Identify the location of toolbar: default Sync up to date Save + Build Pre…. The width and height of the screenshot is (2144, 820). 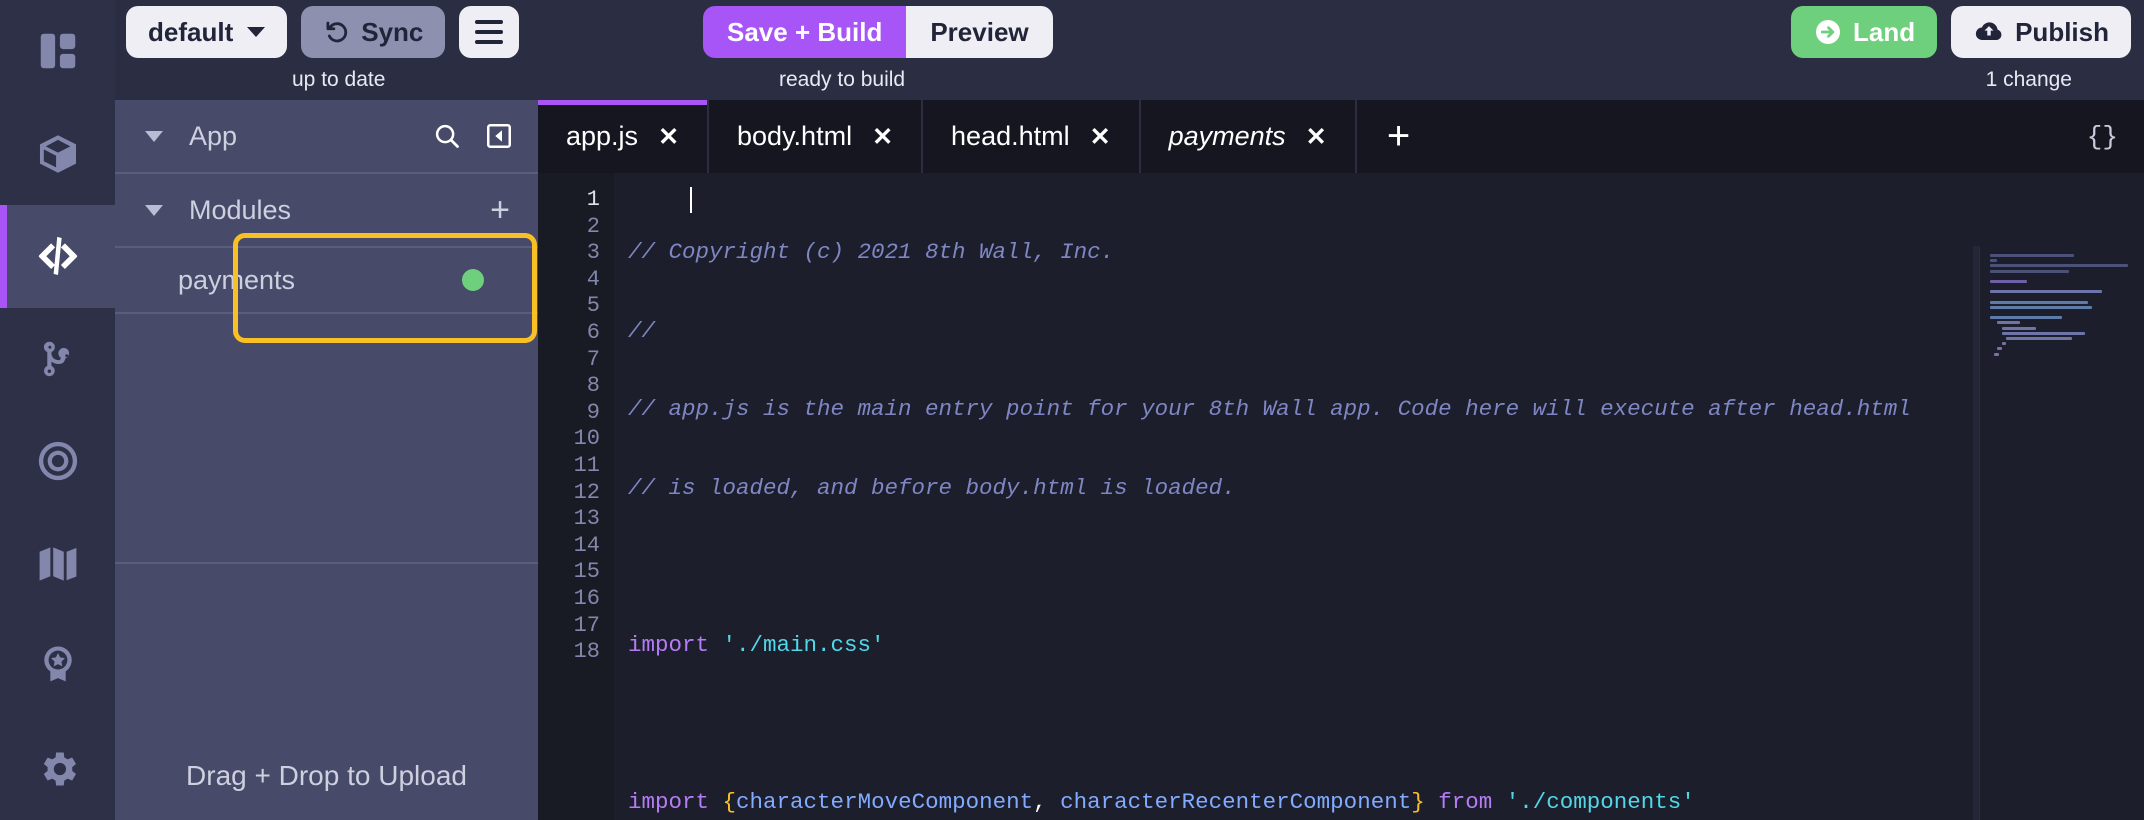
(1129, 50).